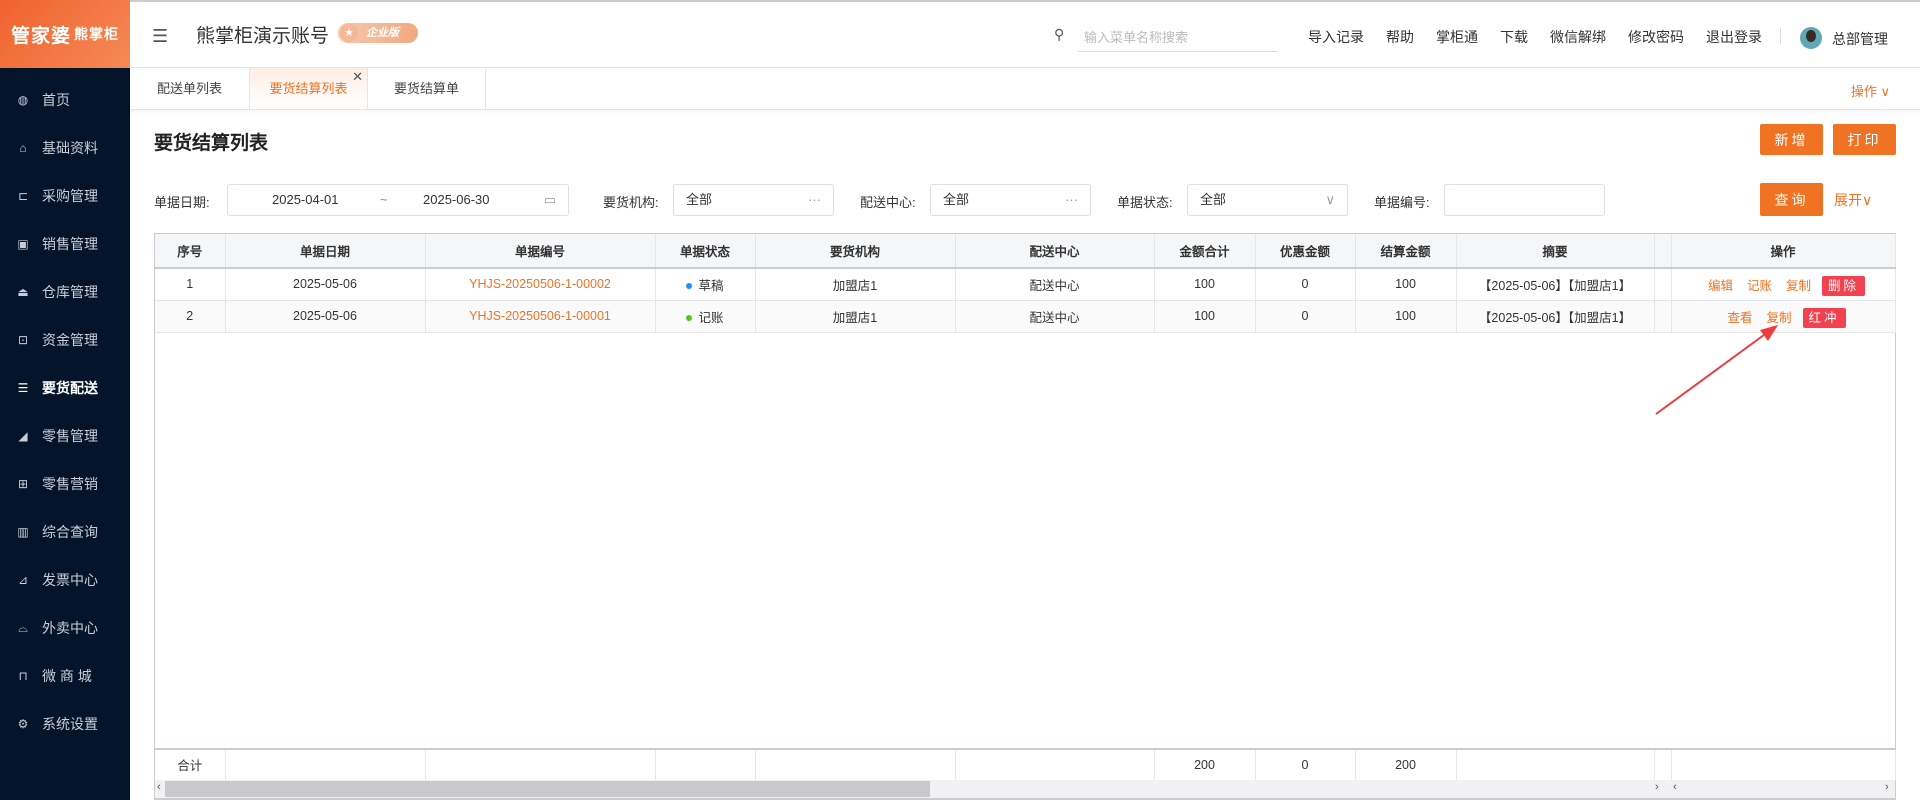  I want to click on sidebar-item: ▣ 销售管理, so click(65, 244).